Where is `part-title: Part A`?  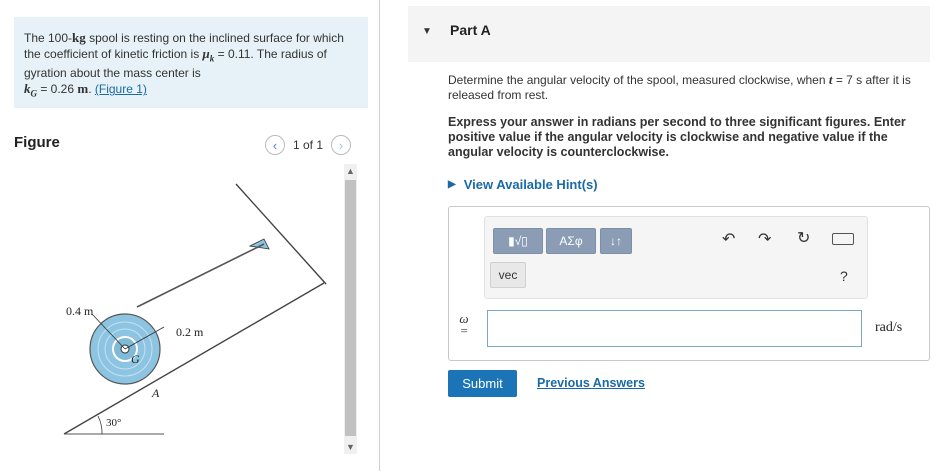 part-title: Part A is located at coordinates (470, 30).